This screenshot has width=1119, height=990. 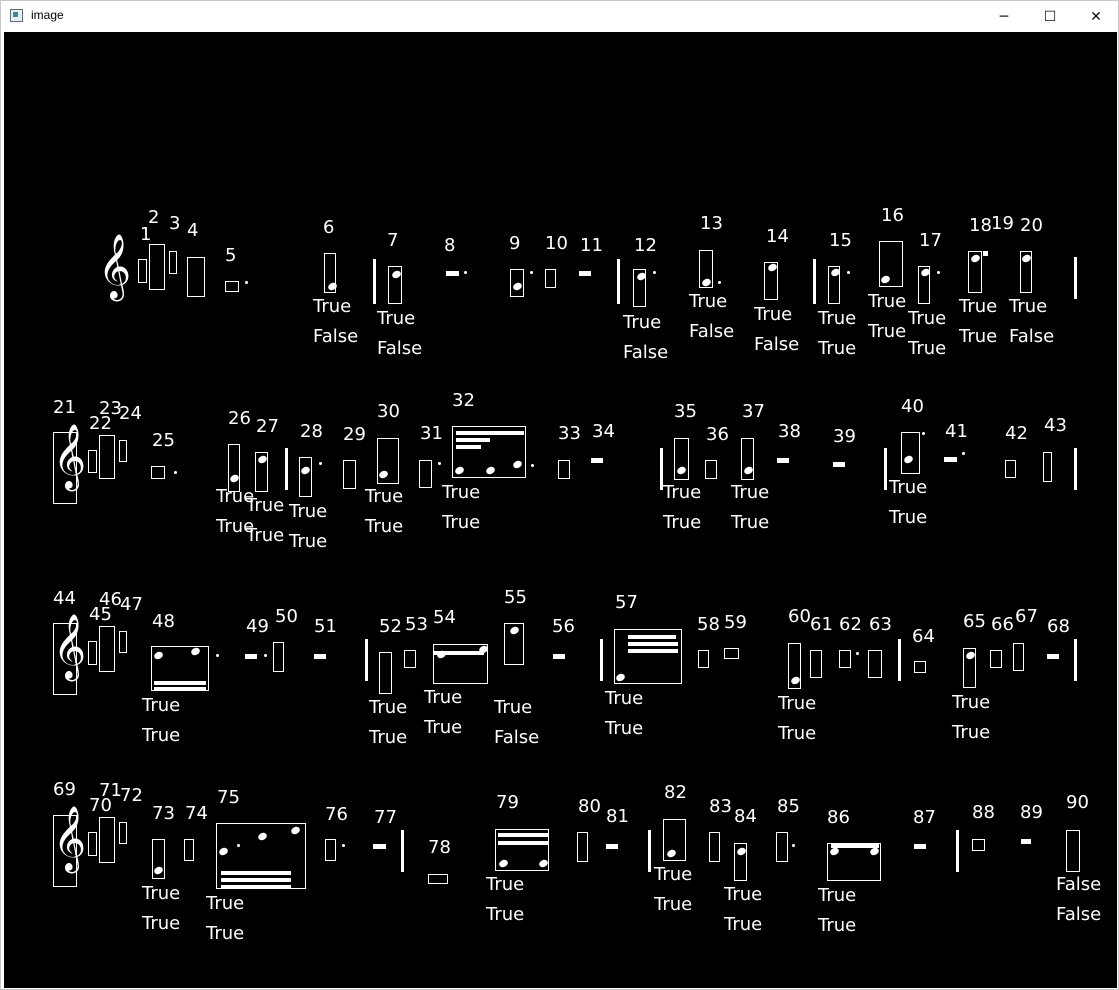 What do you see at coordinates (556, 243) in the screenshot?
I see `symbol-number-label: 10` at bounding box center [556, 243].